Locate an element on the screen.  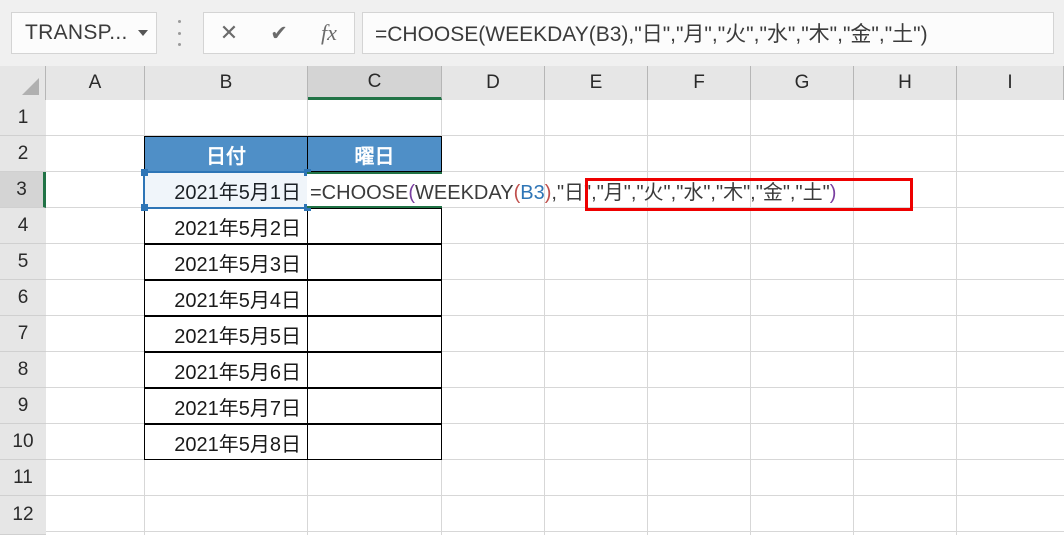
column-header-row: A B C D E F G H I is located at coordinates (532, 83).